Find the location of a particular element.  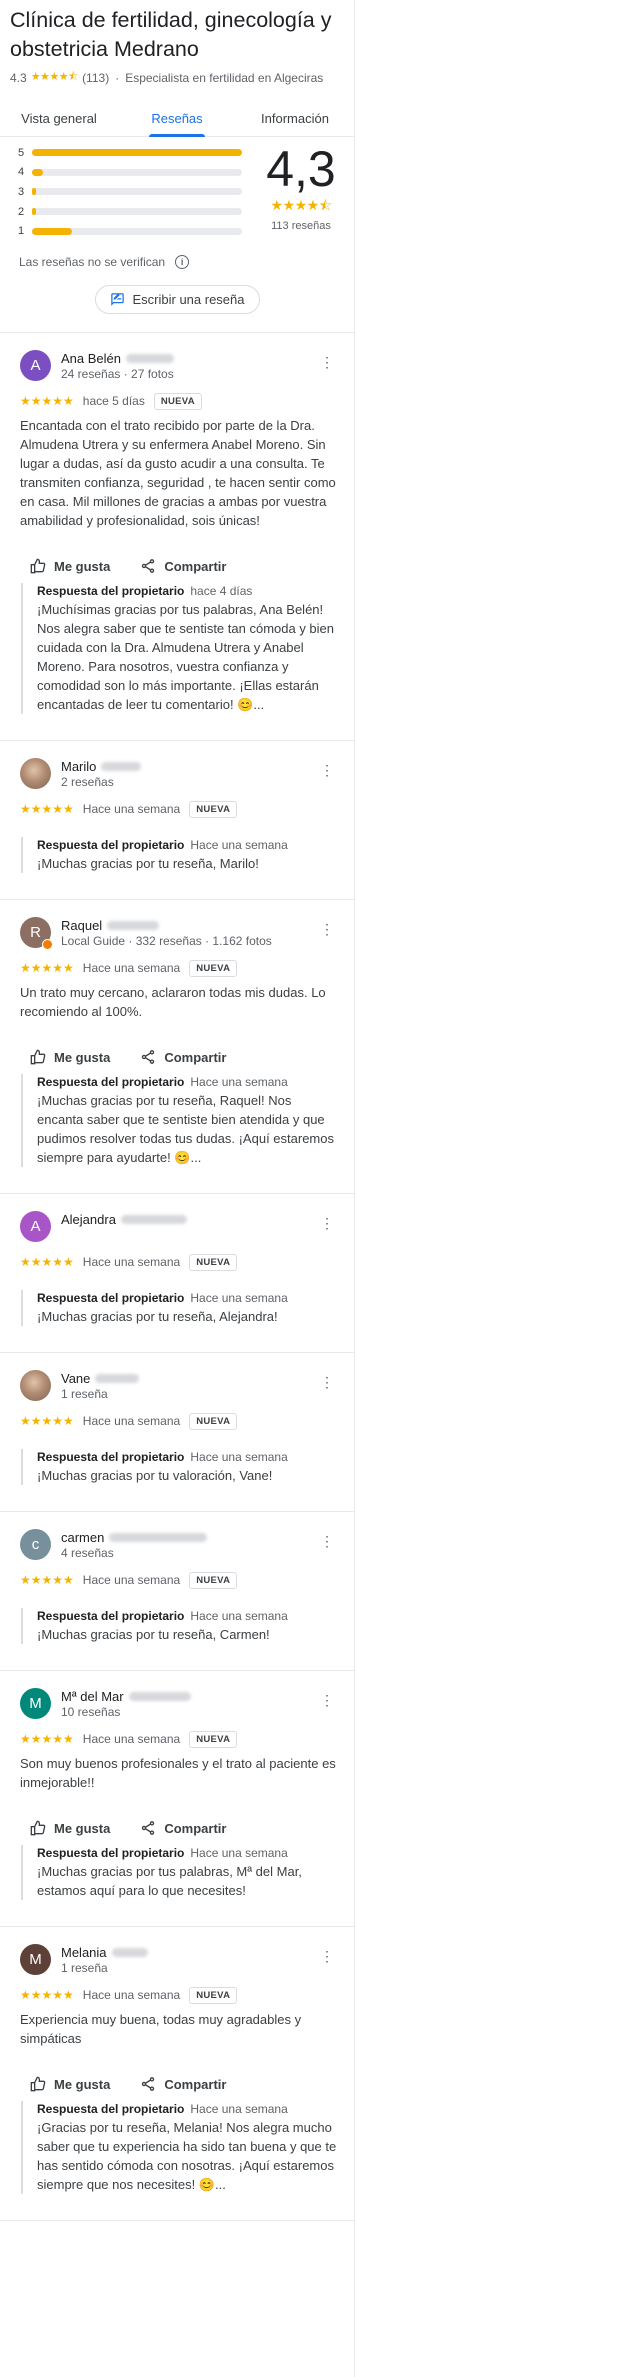

histogram-fill is located at coordinates (34, 212).